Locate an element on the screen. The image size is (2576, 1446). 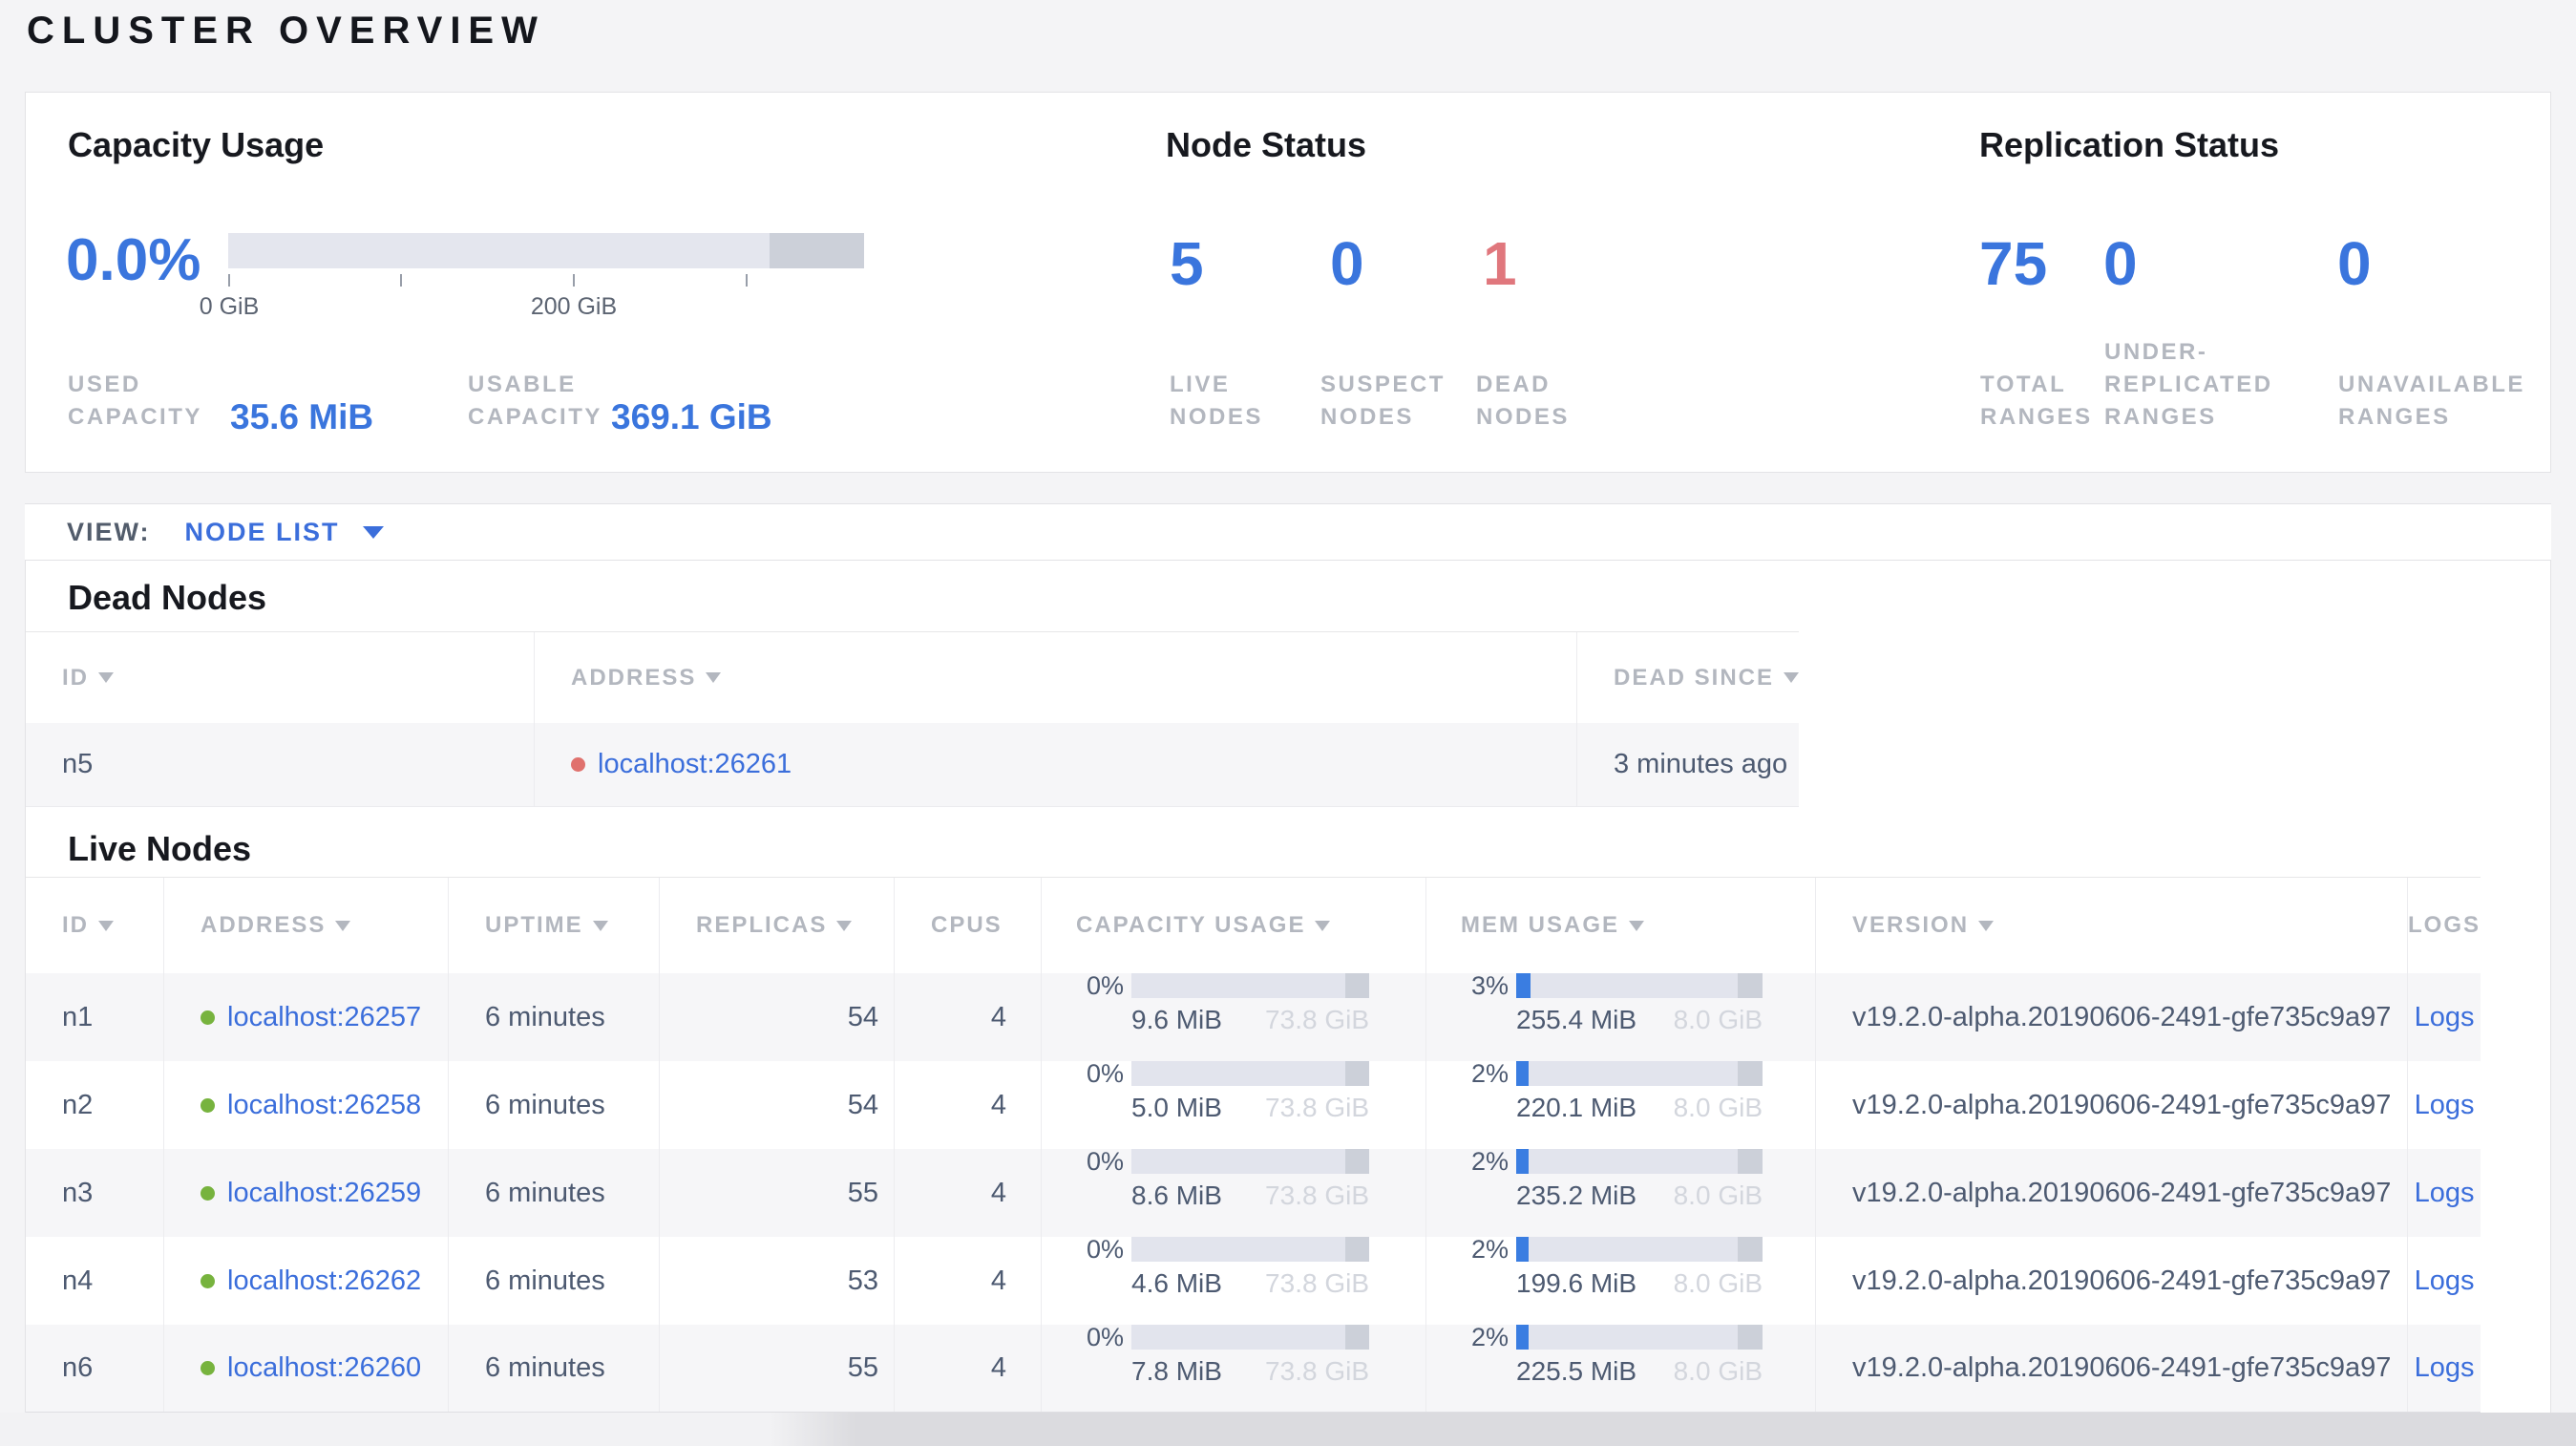
total-ranges-count: 75 is located at coordinates (2013, 263).